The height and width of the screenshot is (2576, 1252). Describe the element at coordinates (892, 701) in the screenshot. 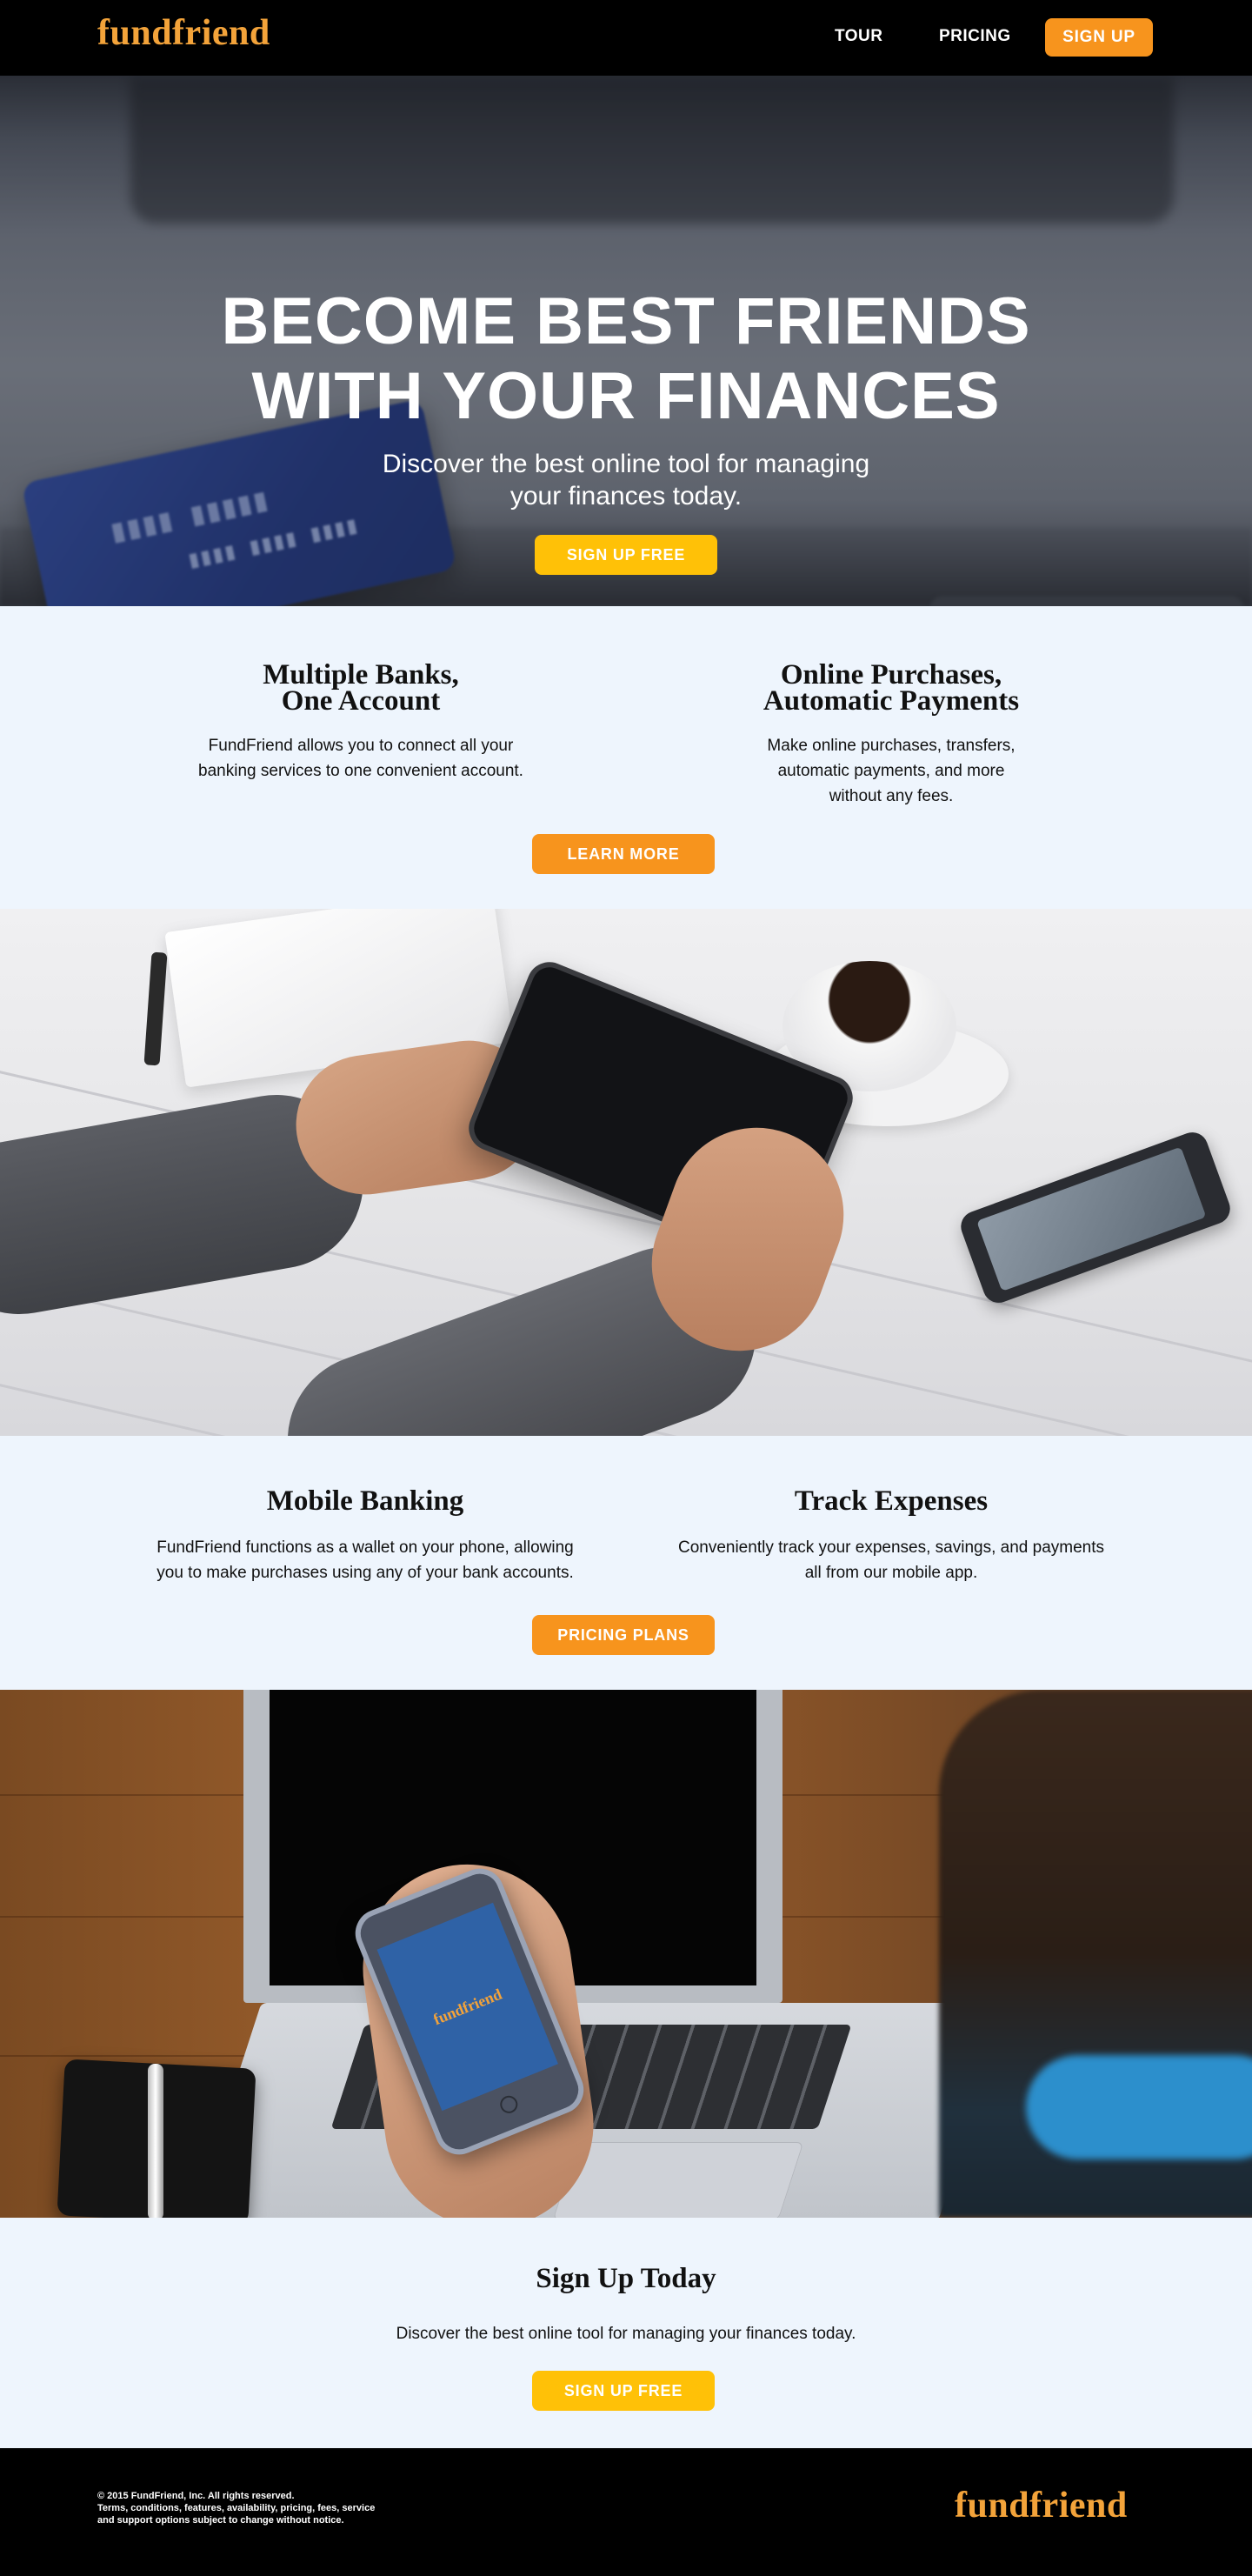

I see `feature-title-line-2: Automatic Payments` at that location.